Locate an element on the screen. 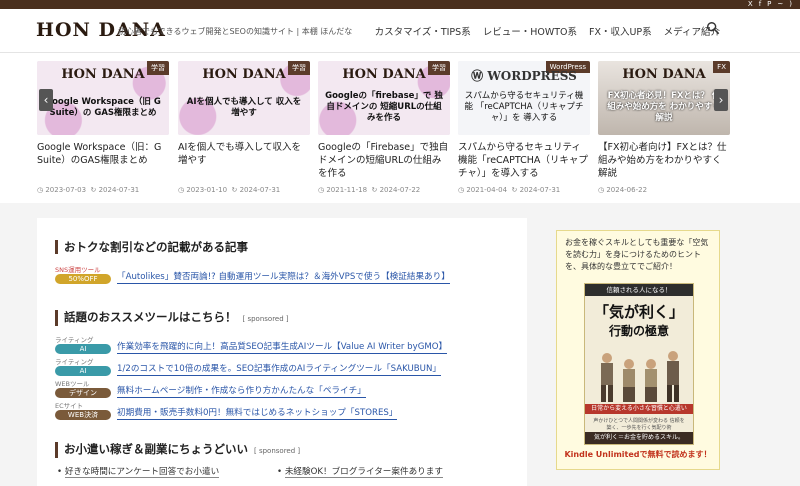  item-badge: ECサイト WEB決済 is located at coordinates (83, 411).